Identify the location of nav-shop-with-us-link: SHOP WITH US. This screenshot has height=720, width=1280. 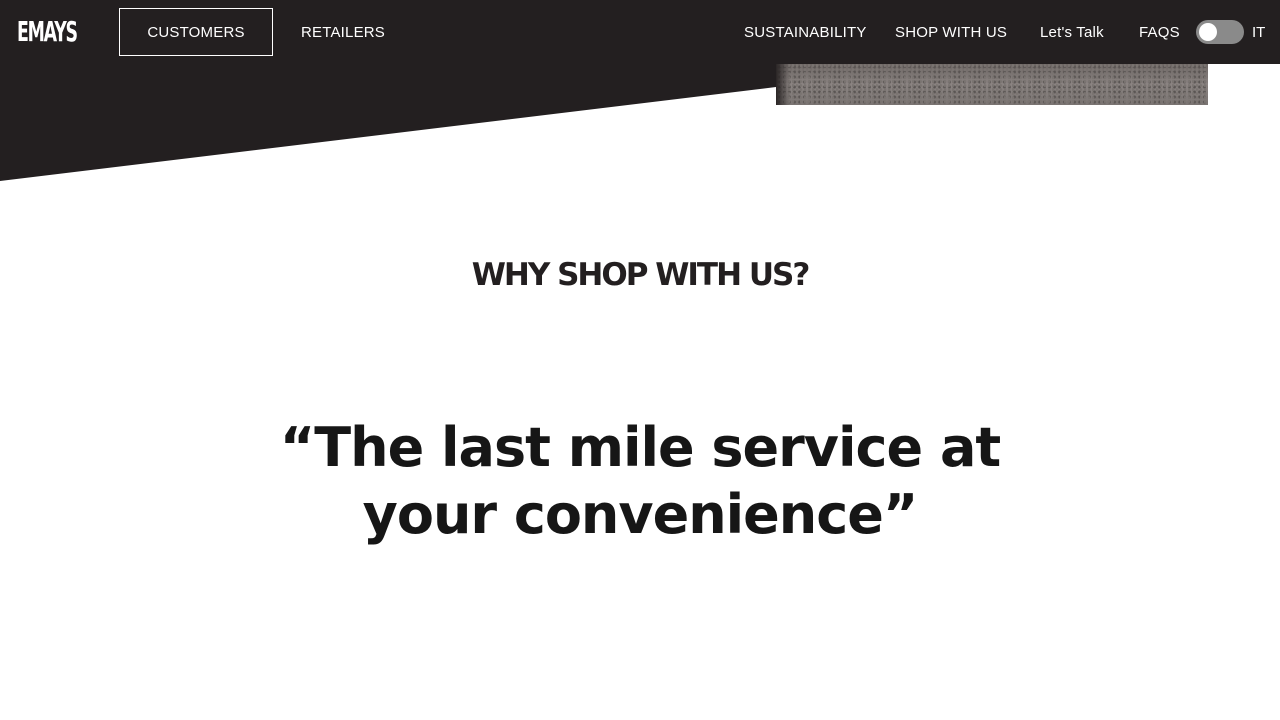
(951, 32).